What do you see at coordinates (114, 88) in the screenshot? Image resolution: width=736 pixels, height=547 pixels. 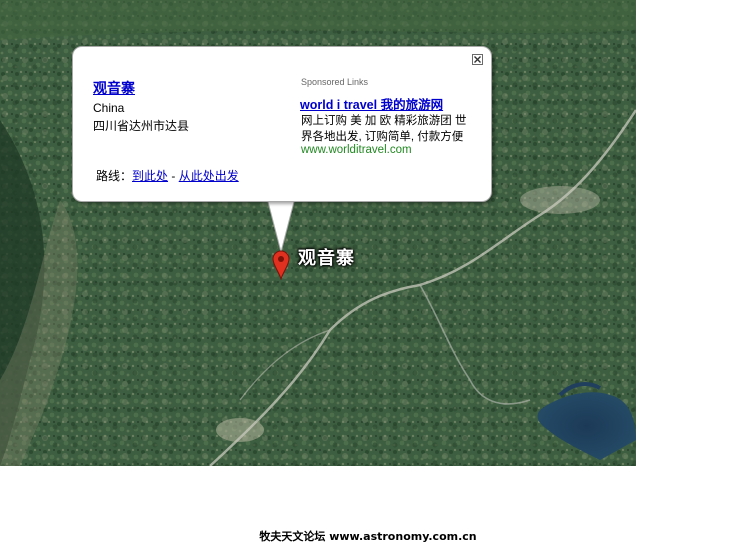 I see `place-title-link: 观音寨` at bounding box center [114, 88].